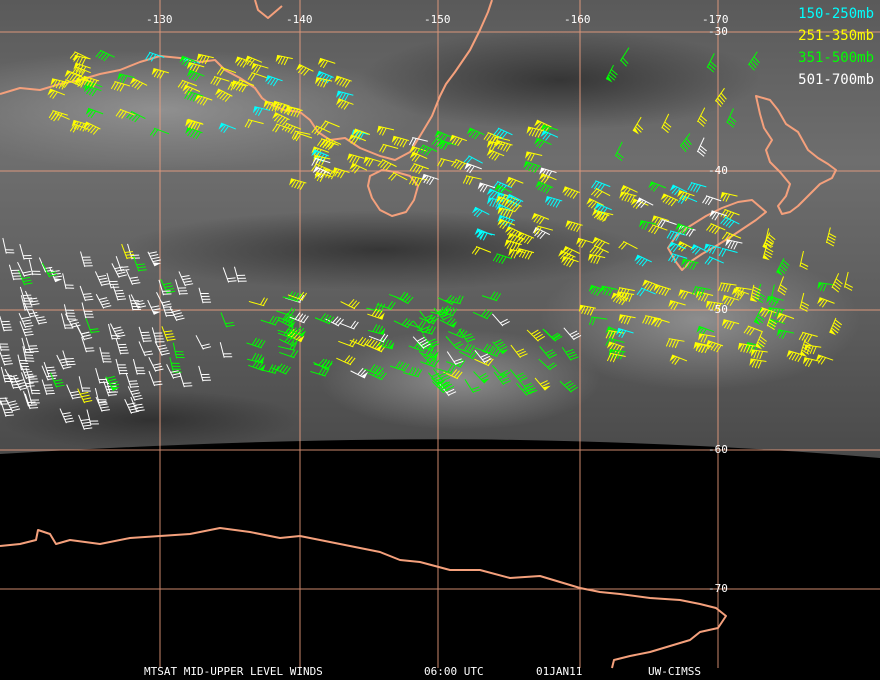 The height and width of the screenshot is (680, 880). I want to click on product-name: MTSAT MID-UPPER LEVEL WINDS, so click(233, 671).